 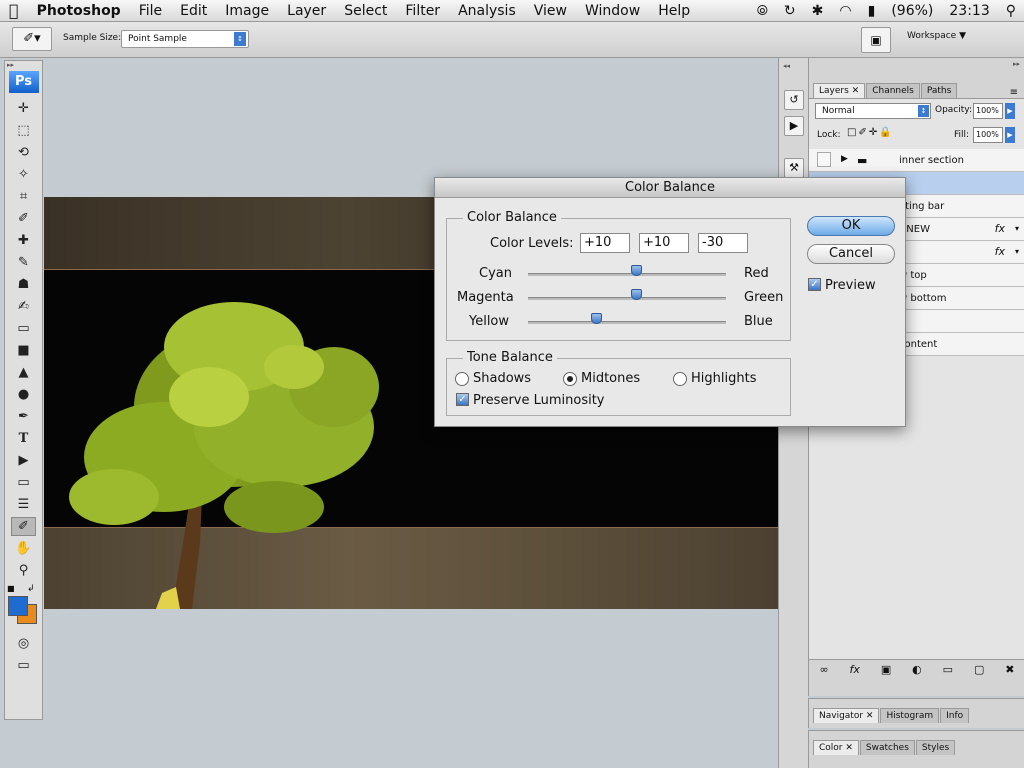 I want to click on tab-info: Info, so click(x=955, y=715).